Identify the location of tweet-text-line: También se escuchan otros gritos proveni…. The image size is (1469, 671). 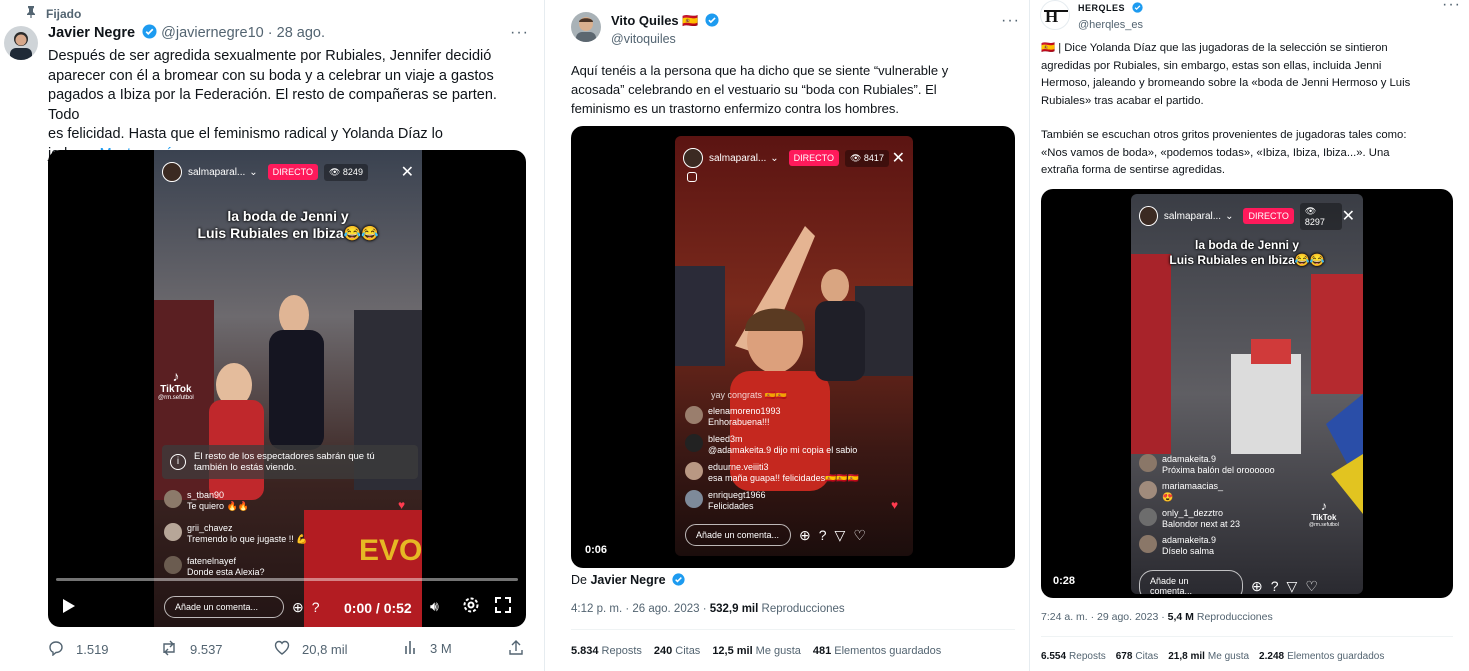
(1224, 135).